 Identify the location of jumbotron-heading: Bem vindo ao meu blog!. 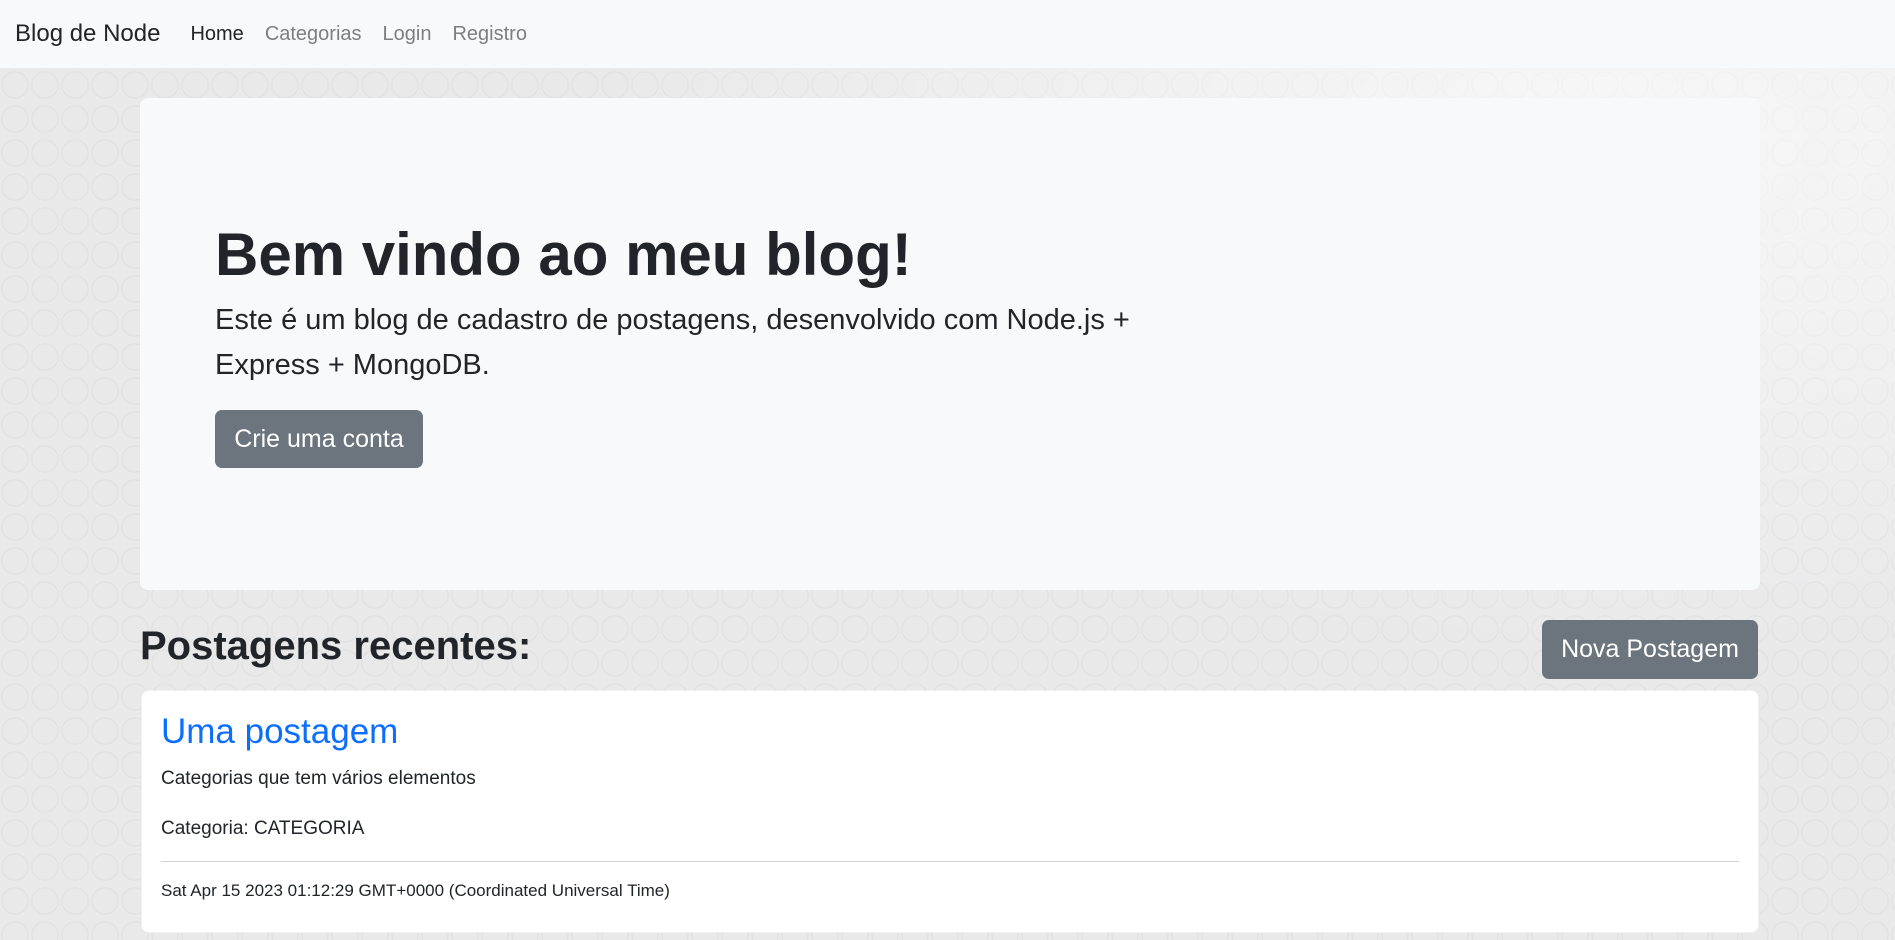
(563, 254).